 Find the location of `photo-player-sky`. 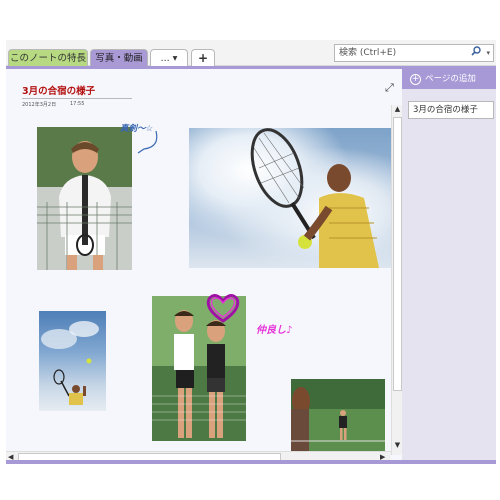

photo-player-sky is located at coordinates (72, 361).